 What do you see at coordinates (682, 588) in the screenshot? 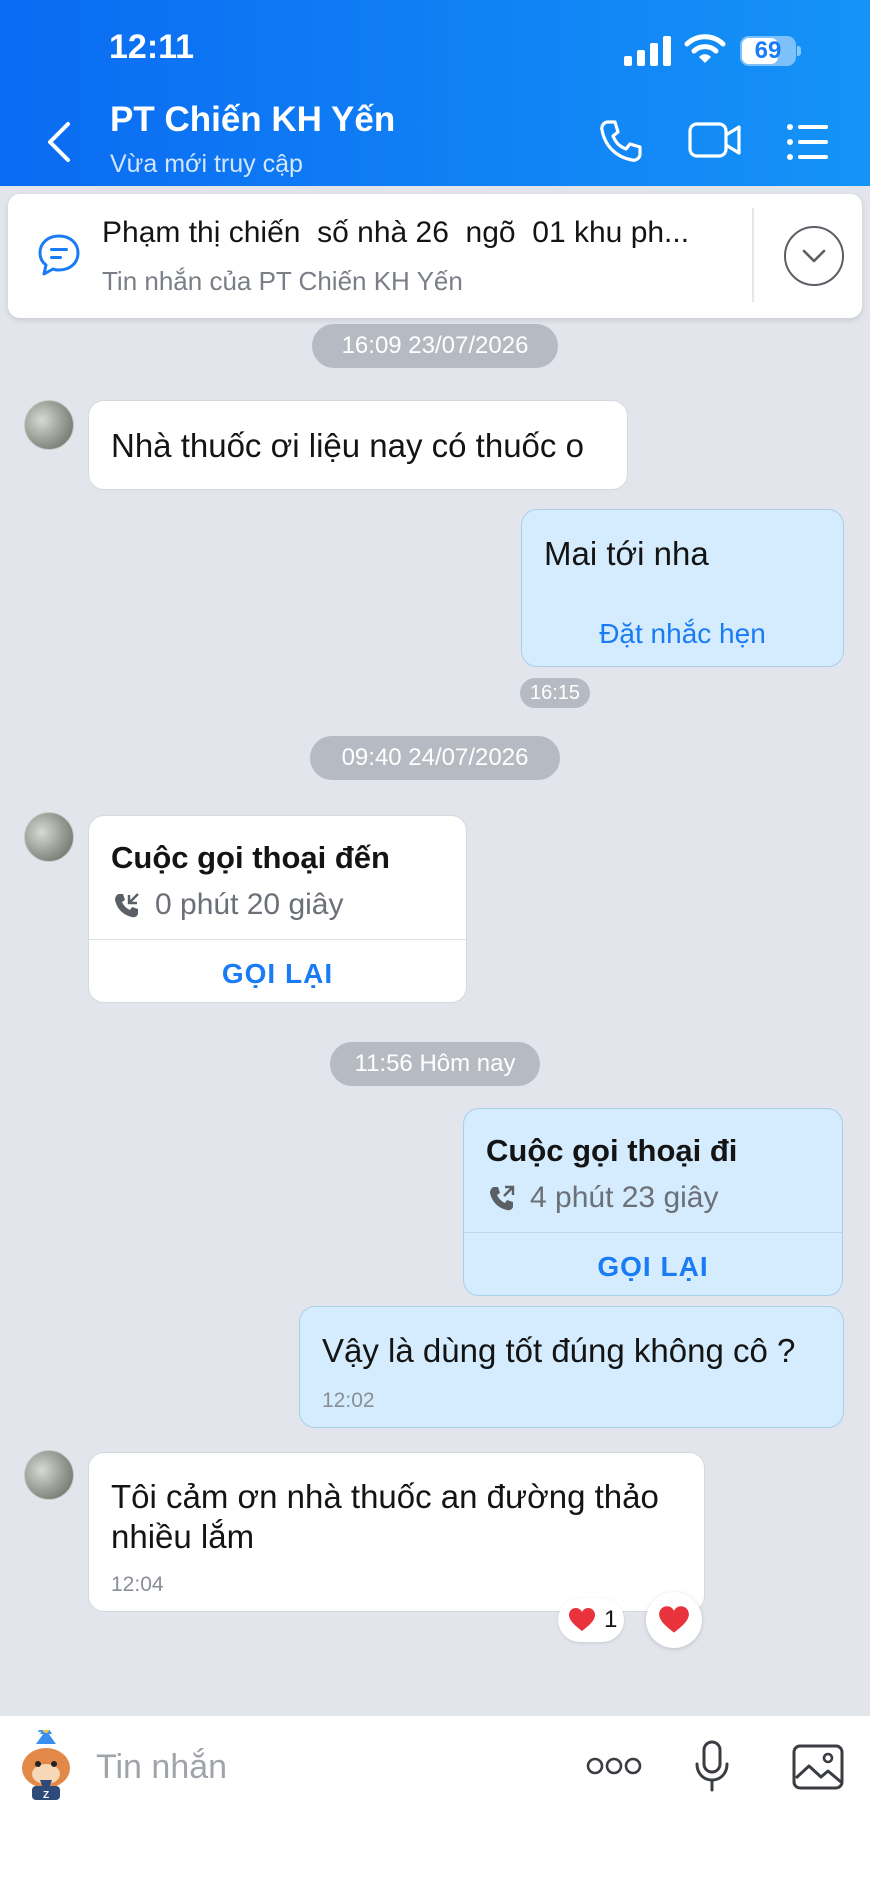
I see `outgoing-message: Mai tới nha Đặt nhắc hẹn` at bounding box center [682, 588].